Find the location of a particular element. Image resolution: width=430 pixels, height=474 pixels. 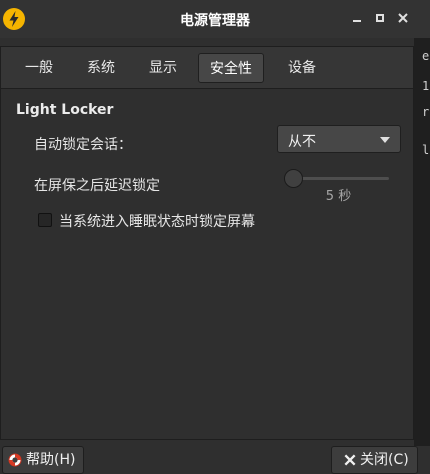

title-bar: 电源管理器 is located at coordinates (215, 19).